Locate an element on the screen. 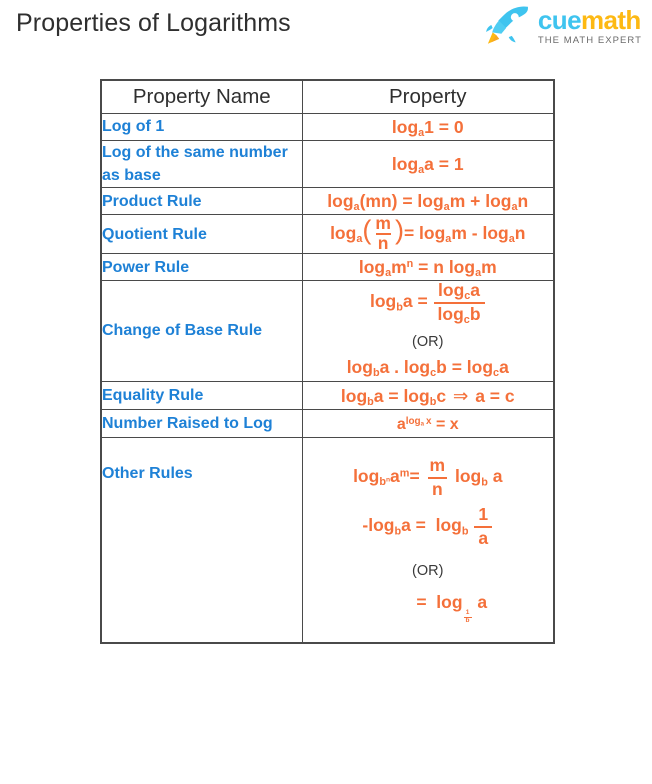 This screenshot has width=652, height=784. log-argument: 1 is located at coordinates (429, 126).